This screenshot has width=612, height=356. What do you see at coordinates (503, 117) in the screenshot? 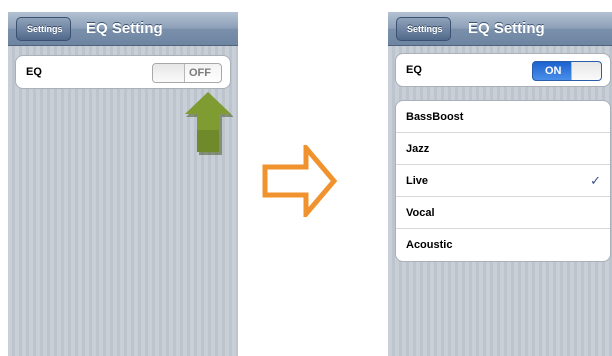
I see `preset-item-bassboost: BassBoost` at bounding box center [503, 117].